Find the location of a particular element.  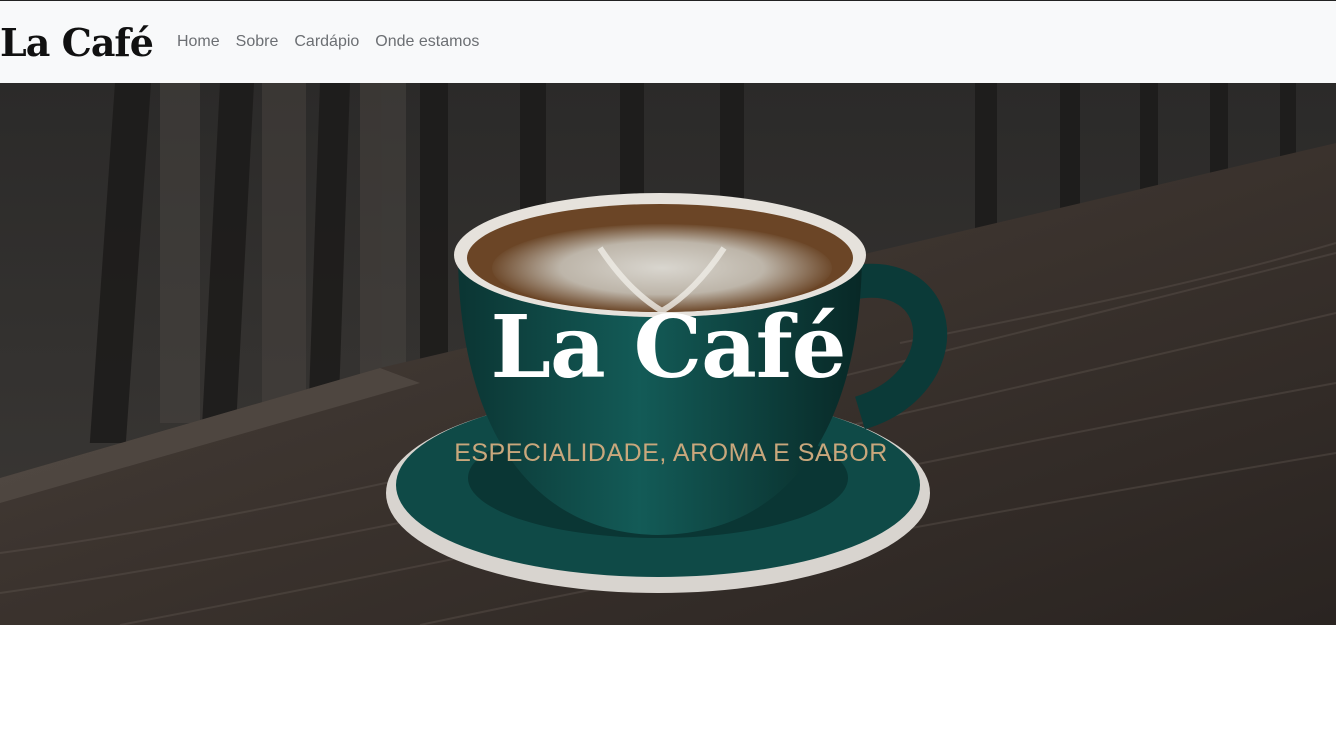

nav-link-cardapio: Cardápio is located at coordinates (326, 42).